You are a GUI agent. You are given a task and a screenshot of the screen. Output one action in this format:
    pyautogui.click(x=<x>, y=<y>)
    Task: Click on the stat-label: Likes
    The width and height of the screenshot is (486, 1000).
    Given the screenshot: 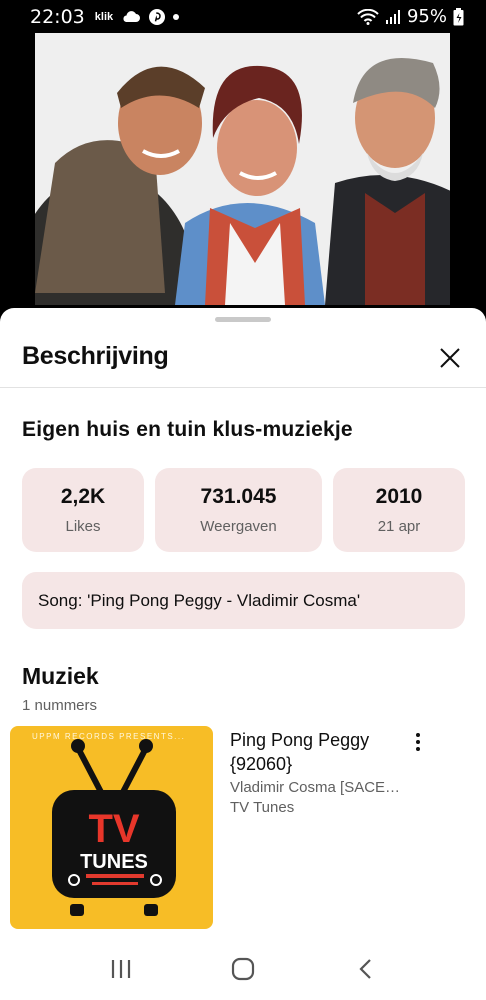 What is the action you would take?
    pyautogui.click(x=83, y=526)
    